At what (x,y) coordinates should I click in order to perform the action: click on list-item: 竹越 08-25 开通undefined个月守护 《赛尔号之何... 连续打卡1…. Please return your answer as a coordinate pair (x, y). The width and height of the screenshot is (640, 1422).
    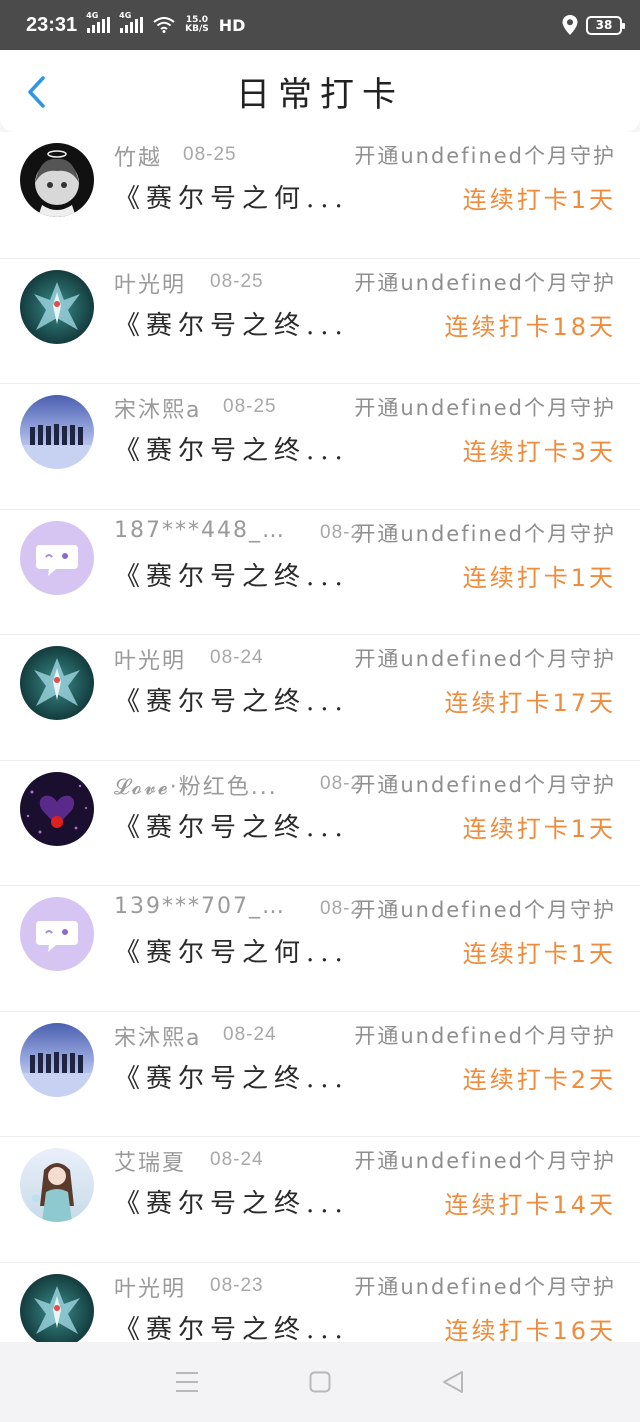
    Looking at the image, I should click on (320, 195).